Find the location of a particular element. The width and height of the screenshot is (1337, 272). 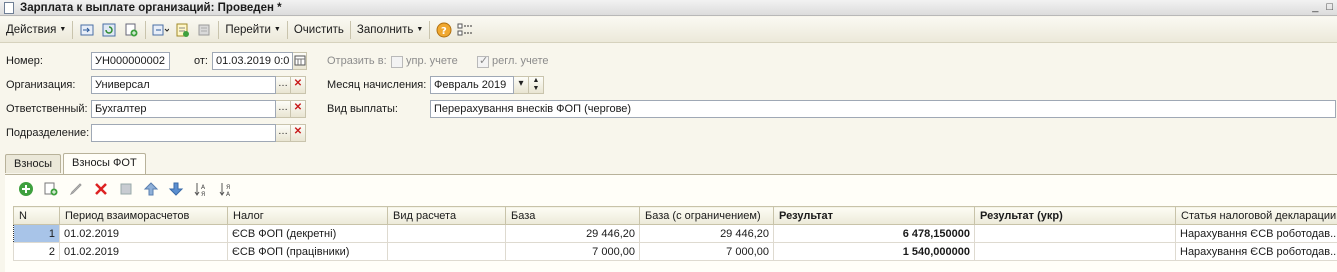

column-header-tax: Налог is located at coordinates (307, 215).